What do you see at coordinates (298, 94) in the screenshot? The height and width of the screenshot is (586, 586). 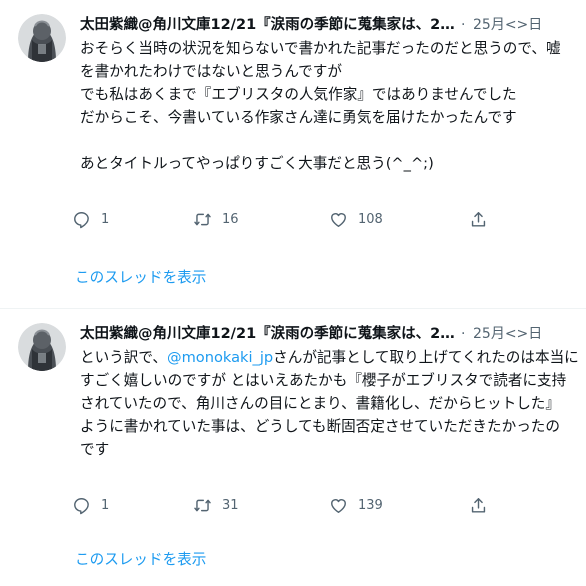 I see `tweet-line: でも私はあくまで『エブリスタの人気作家』ではありませんでした` at bounding box center [298, 94].